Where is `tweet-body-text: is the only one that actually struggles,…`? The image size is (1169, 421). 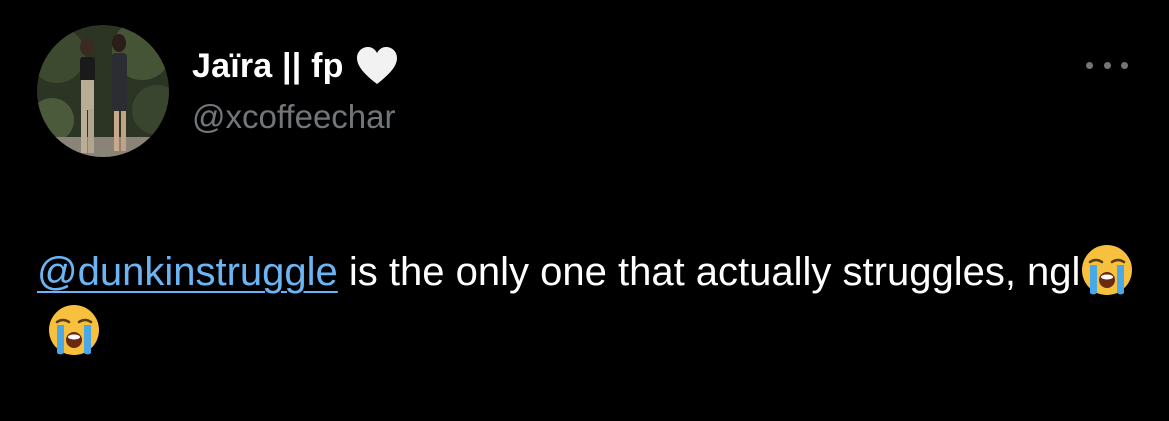 tweet-body-text: is the only one that actually struggles,… is located at coordinates (709, 272).